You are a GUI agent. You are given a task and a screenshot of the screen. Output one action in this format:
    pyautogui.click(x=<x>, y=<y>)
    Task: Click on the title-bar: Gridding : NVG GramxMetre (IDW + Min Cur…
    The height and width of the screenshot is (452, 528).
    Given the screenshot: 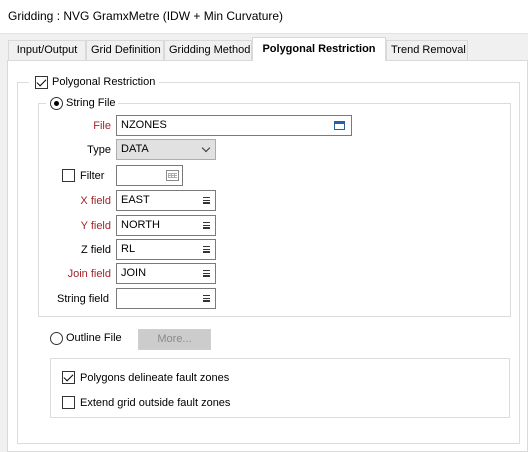 What is the action you would take?
    pyautogui.click(x=264, y=17)
    